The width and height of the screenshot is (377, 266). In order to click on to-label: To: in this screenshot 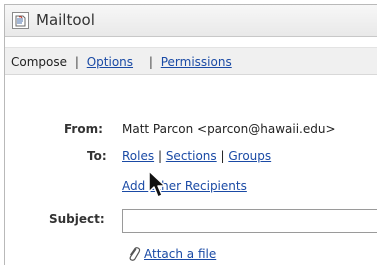, I will do `click(97, 156)`.